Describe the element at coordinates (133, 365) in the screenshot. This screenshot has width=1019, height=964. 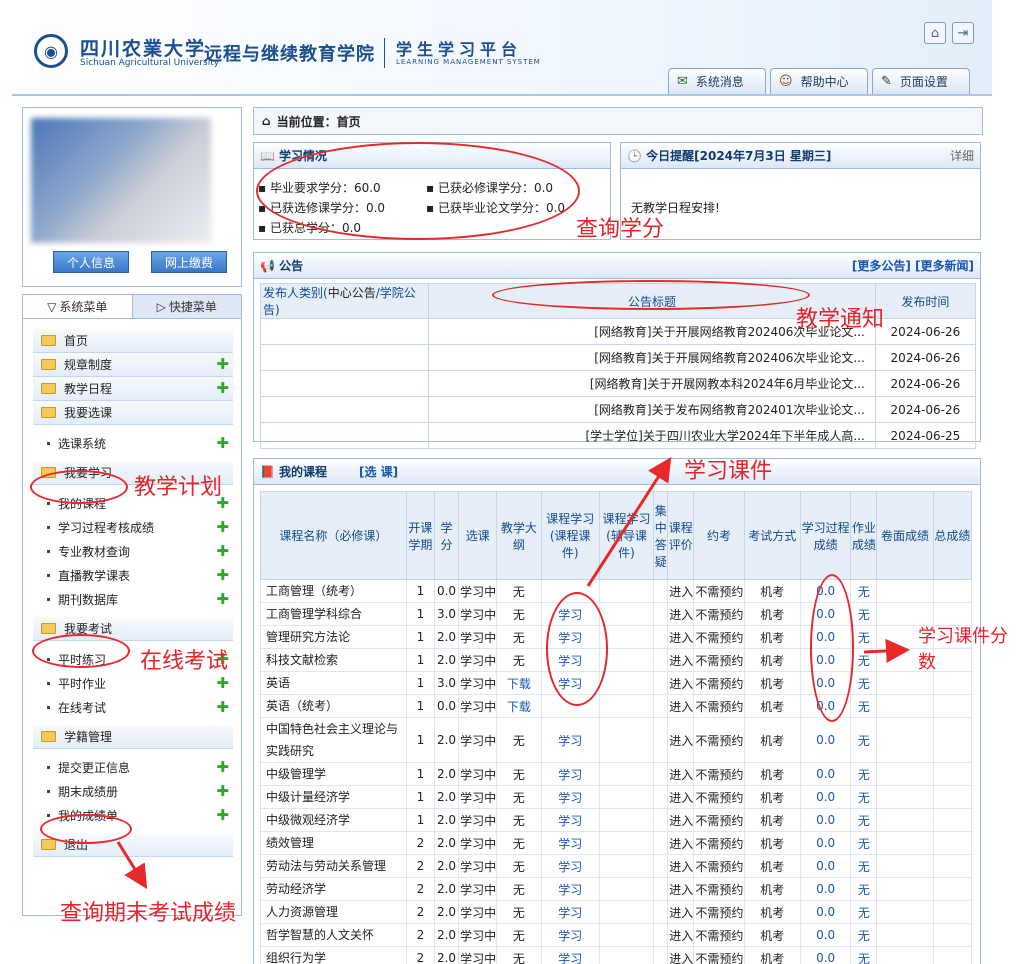
I see `menu-category: 规章制度 ✚` at that location.